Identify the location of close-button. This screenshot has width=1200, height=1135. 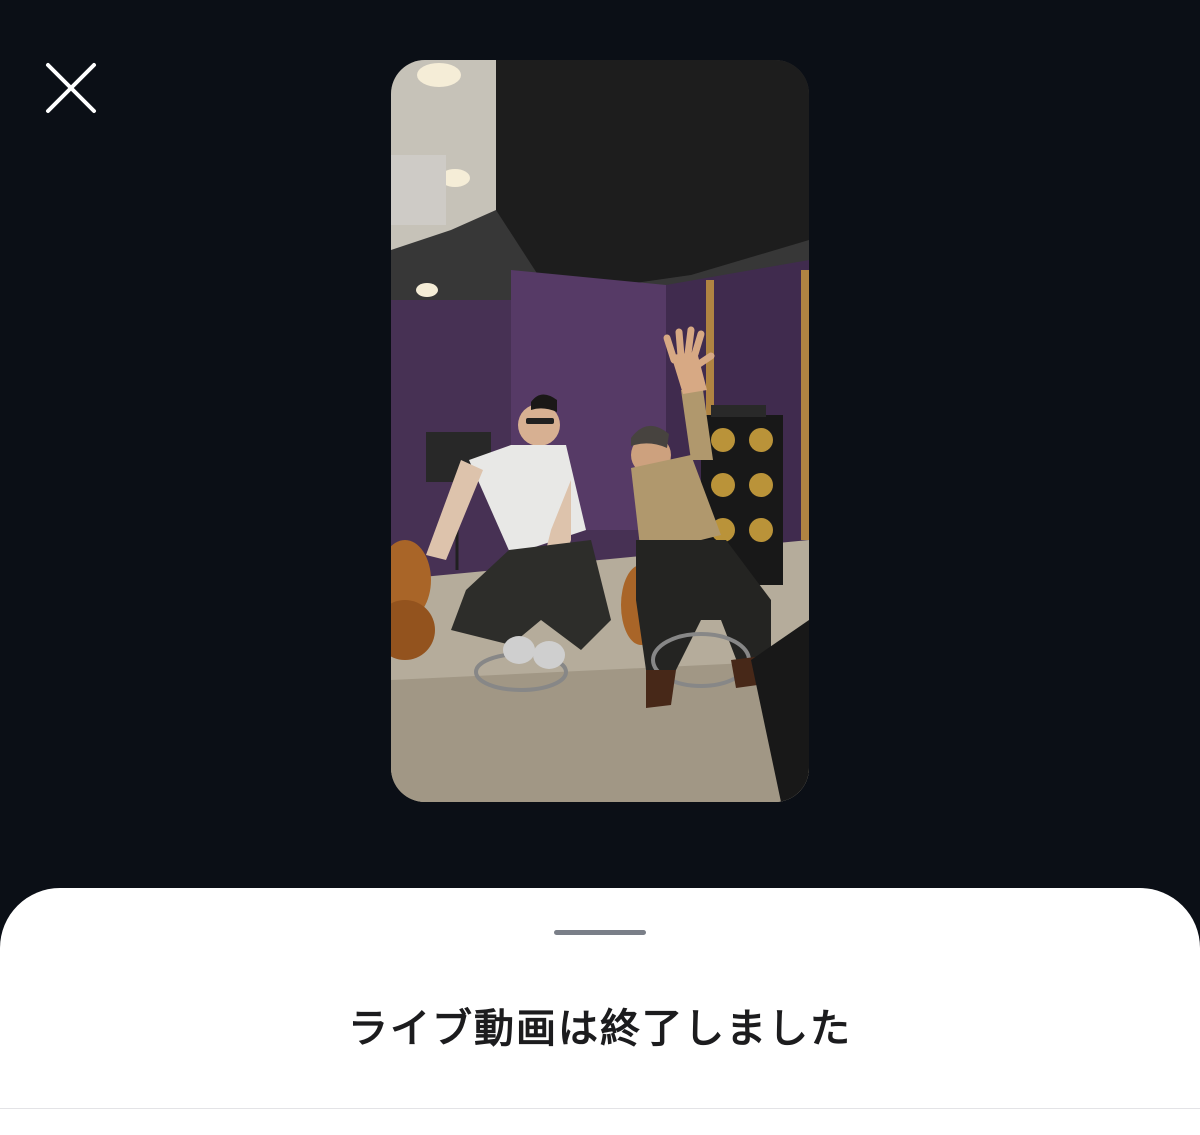
(71, 88).